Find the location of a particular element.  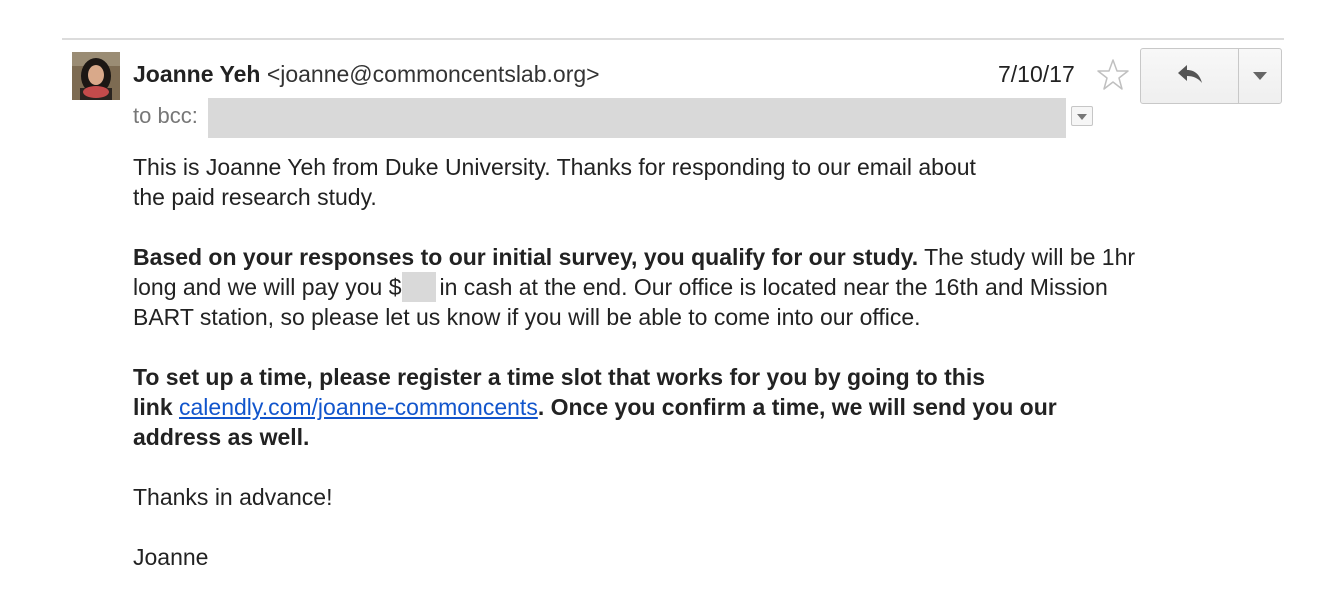

chevron-down-icon is located at coordinates (1082, 116).